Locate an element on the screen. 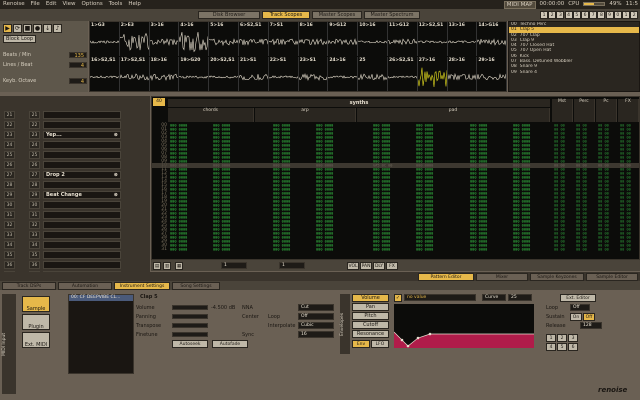 The width and height of the screenshot is (640, 400). record-button: ● is located at coordinates (37, 28).